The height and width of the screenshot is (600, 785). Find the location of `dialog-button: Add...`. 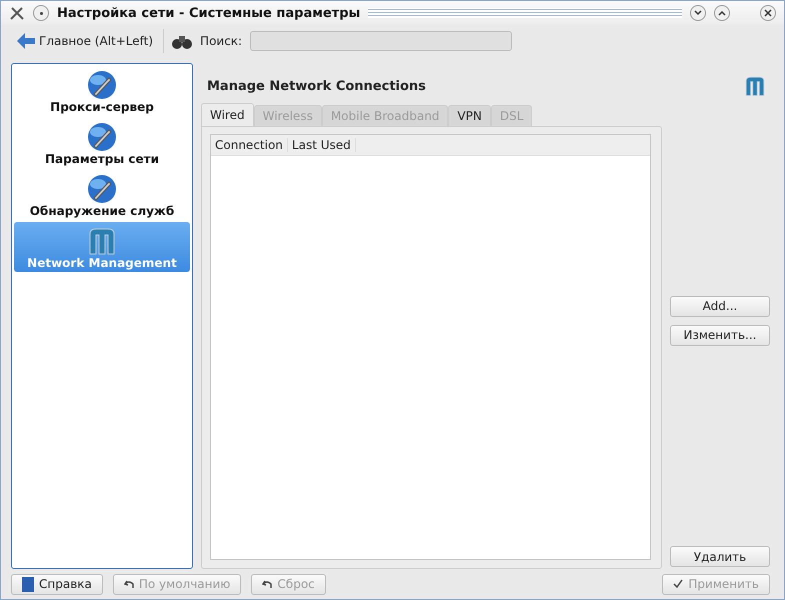

dialog-button: Add... is located at coordinates (720, 306).